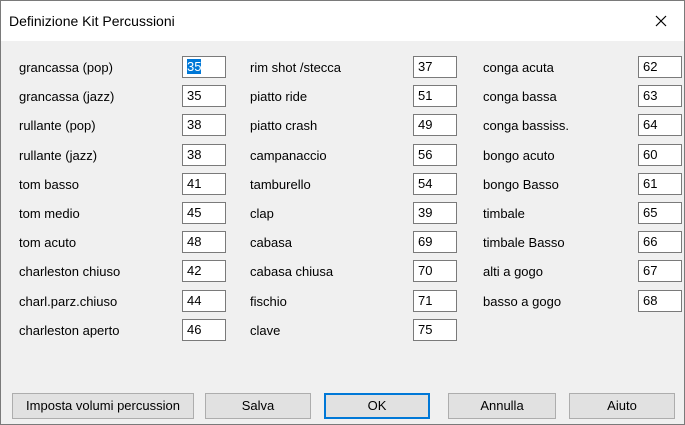 The image size is (685, 425). What do you see at coordinates (342, 21) in the screenshot?
I see `title-bar: Definizione Kit Percussioni` at bounding box center [342, 21].